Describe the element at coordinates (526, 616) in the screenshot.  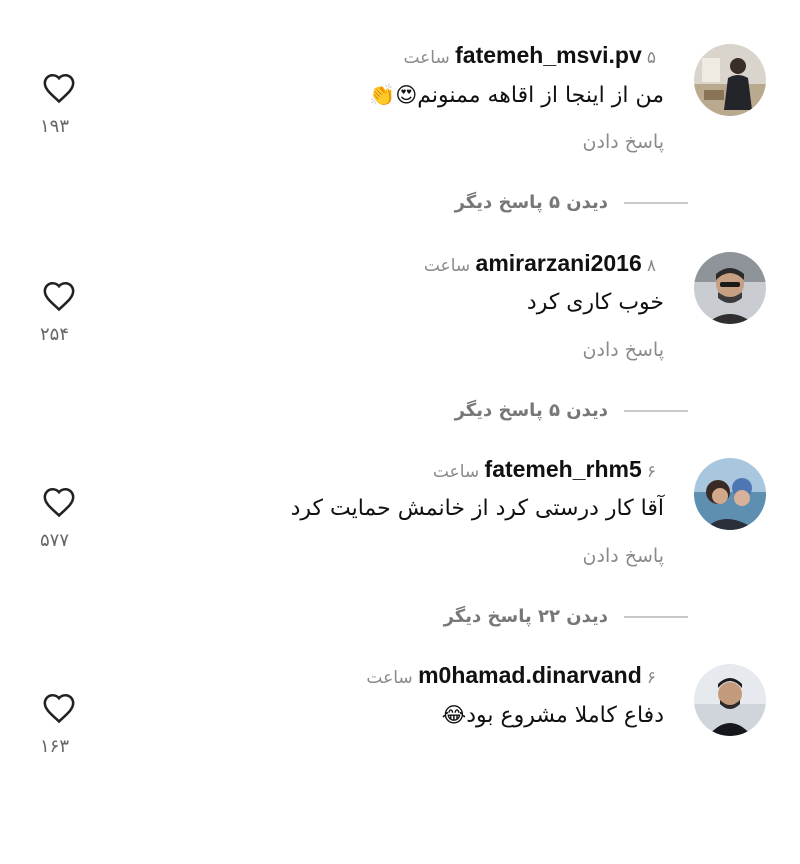
I see `view-more-replies-label: دیدن ۲۲ پاسخ دیگر` at that location.